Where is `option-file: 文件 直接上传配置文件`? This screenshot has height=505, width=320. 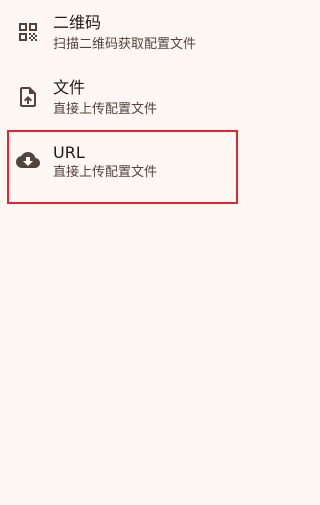 option-file: 文件 直接上传配置文件 is located at coordinates (150, 97).